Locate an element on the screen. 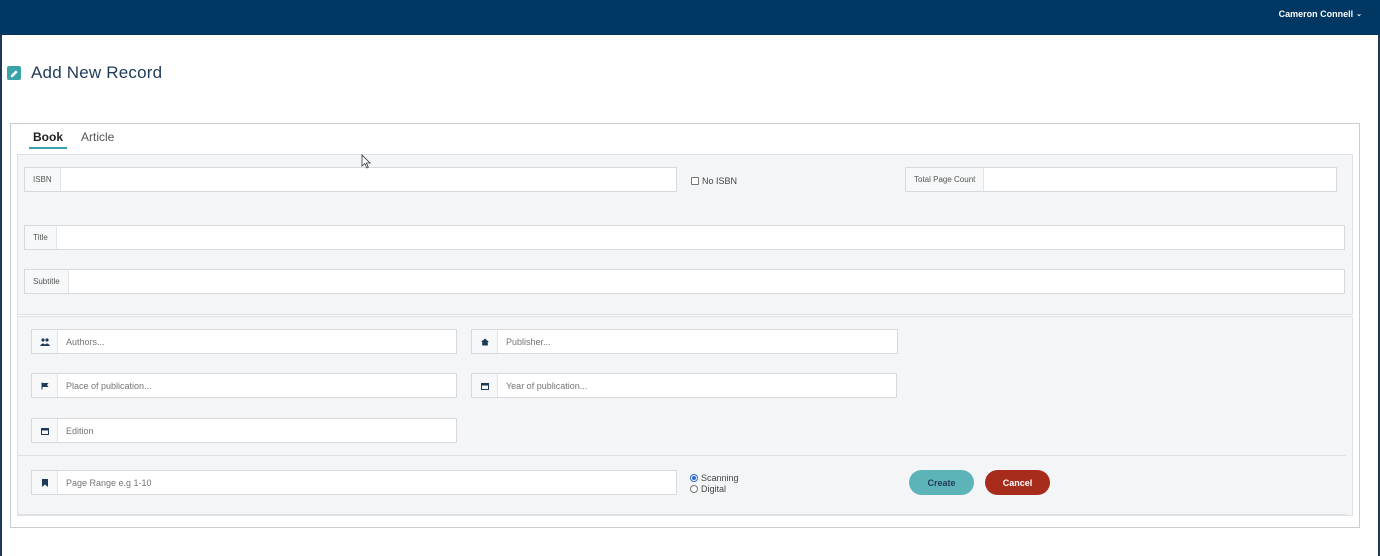 Image resolution: width=1380 pixels, height=556 pixels. radio-scanning: Scanning is located at coordinates (714, 477).